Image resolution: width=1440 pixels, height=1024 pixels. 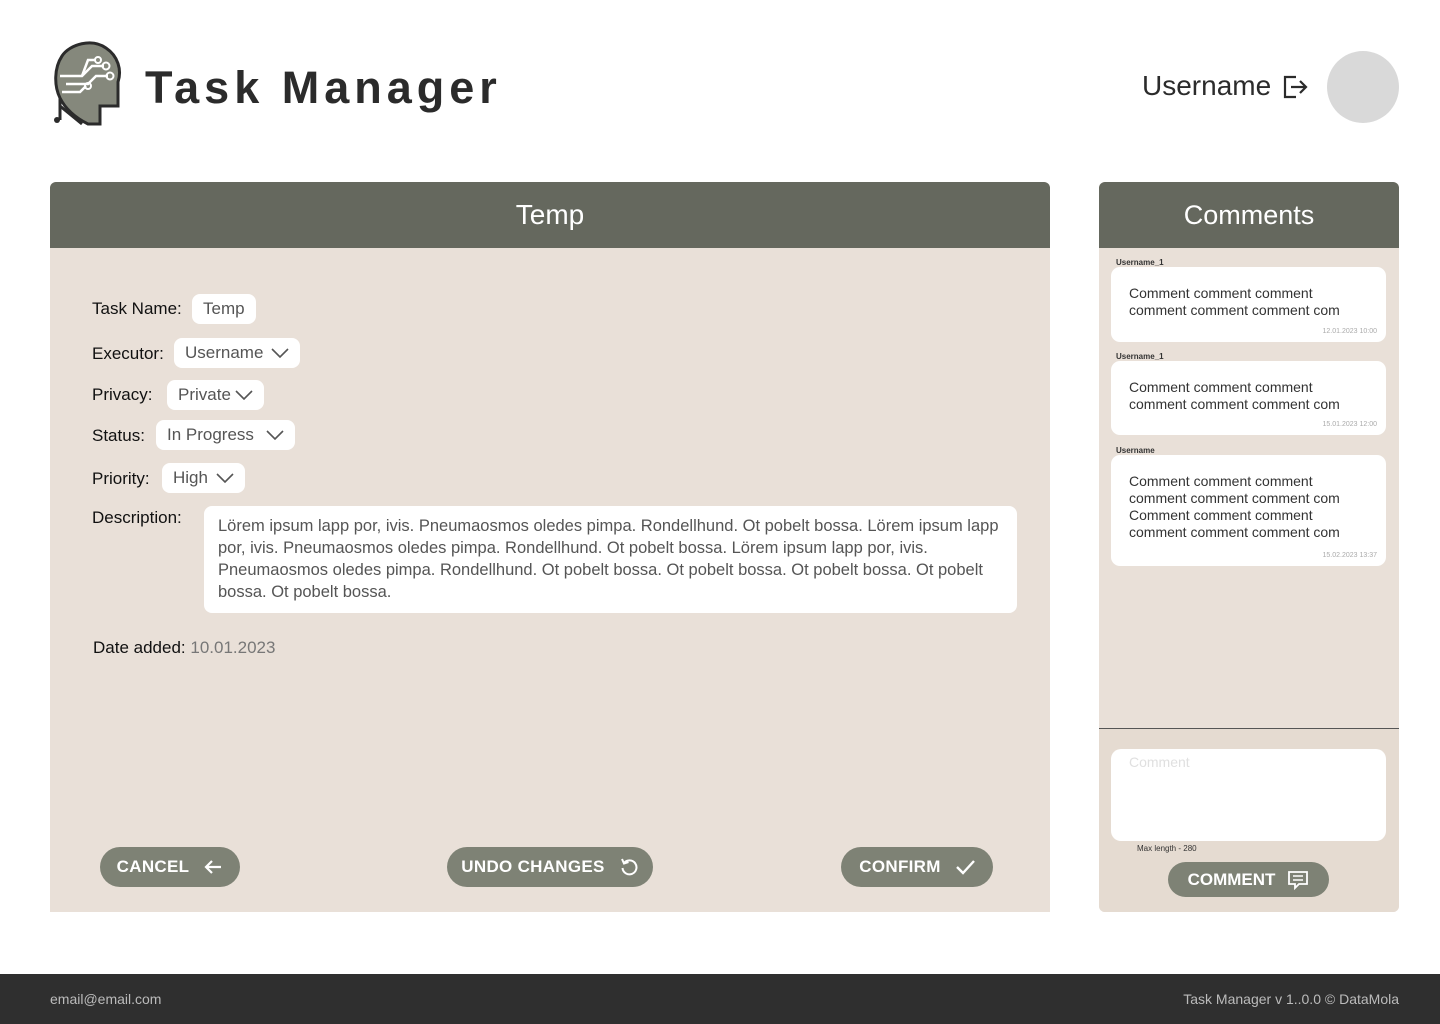 I want to click on priority-select: High, so click(x=203, y=478).